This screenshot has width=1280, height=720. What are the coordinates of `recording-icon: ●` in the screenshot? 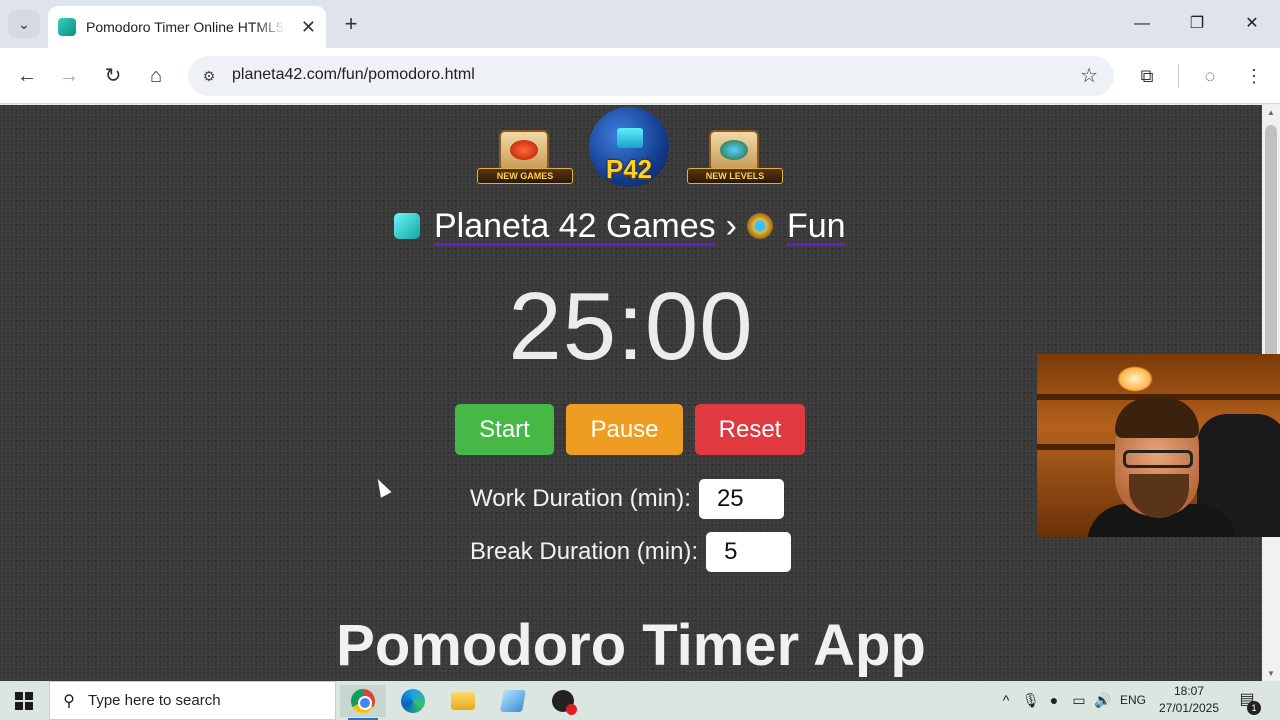 It's located at (1054, 700).